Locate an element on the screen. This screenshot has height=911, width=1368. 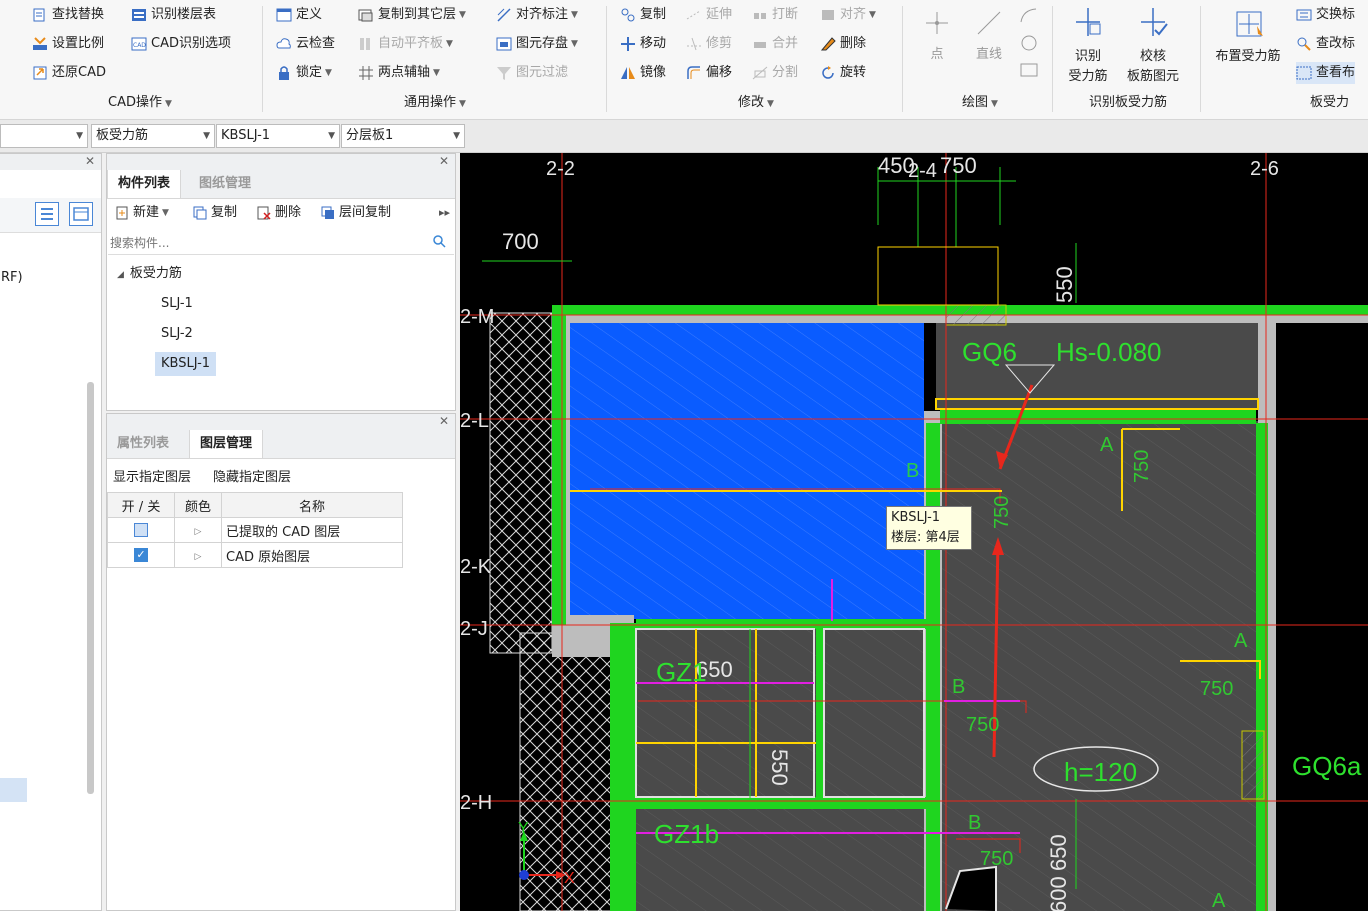
svg-text: 2-J is located at coordinates (474, 629).